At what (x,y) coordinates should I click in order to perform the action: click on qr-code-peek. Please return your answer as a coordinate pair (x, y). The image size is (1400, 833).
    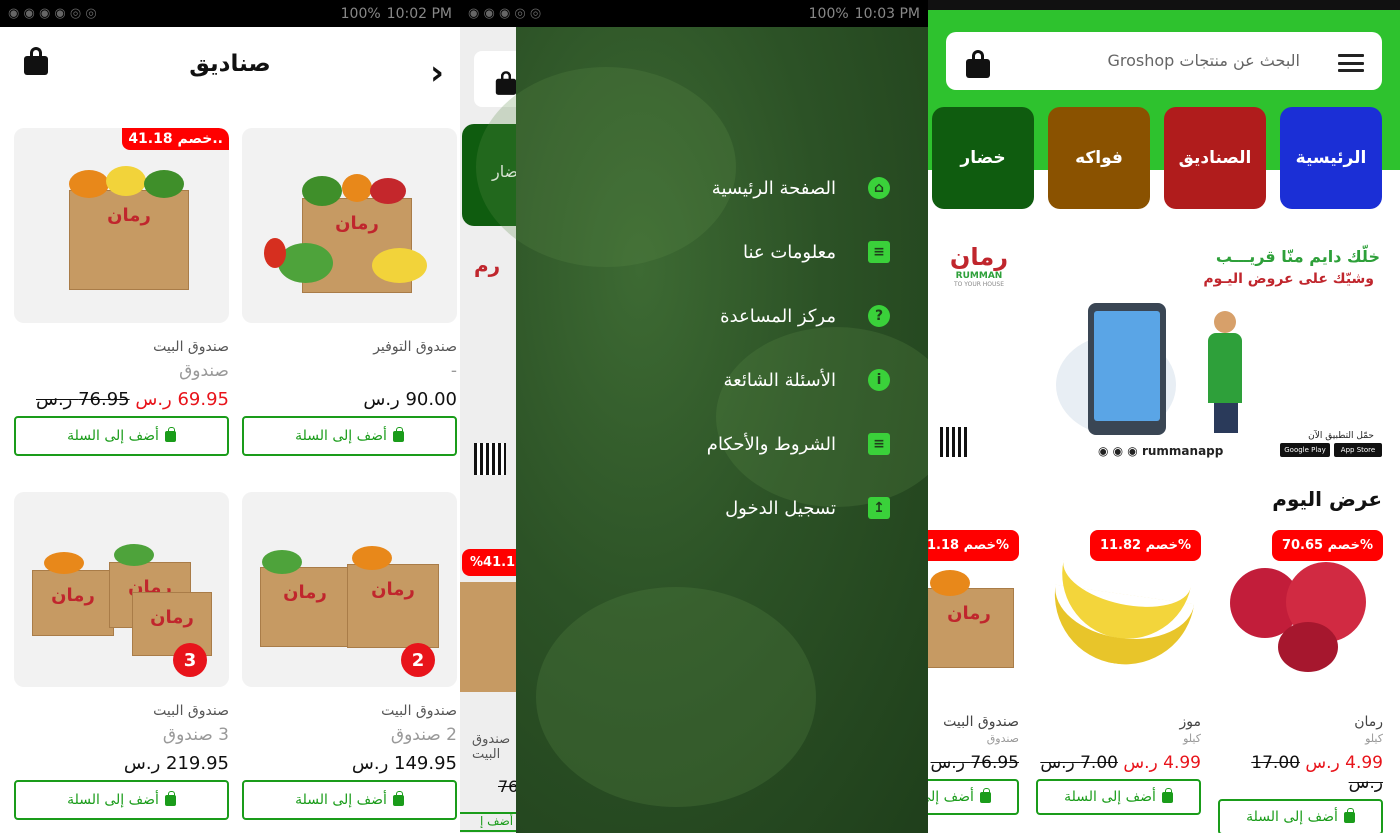
    Looking at the image, I should click on (490, 459).